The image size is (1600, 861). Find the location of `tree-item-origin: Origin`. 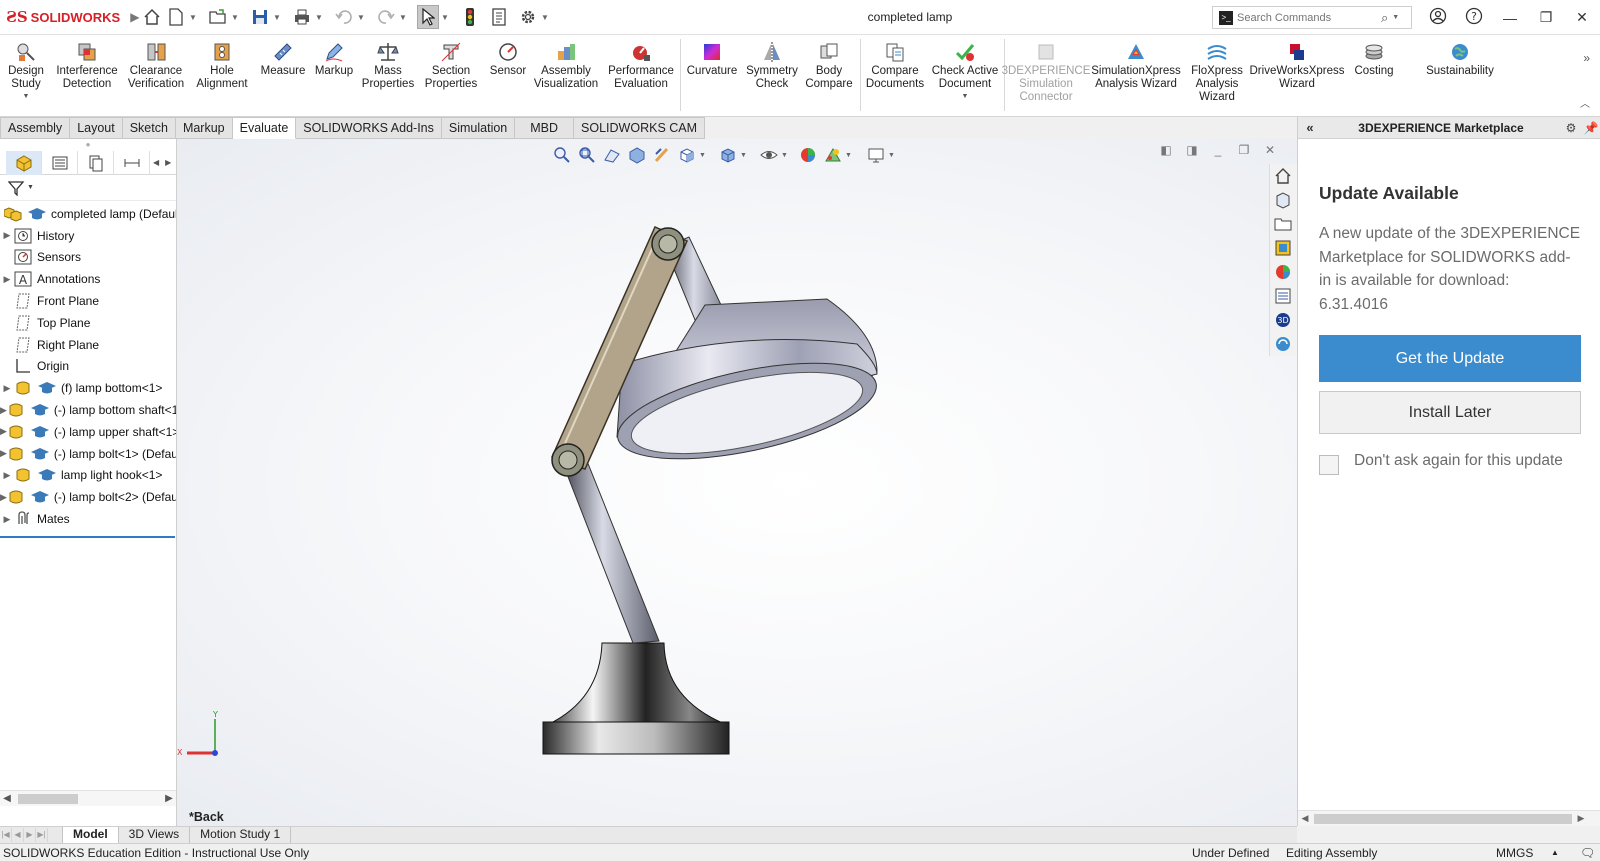

tree-item-origin: Origin is located at coordinates (88, 367).